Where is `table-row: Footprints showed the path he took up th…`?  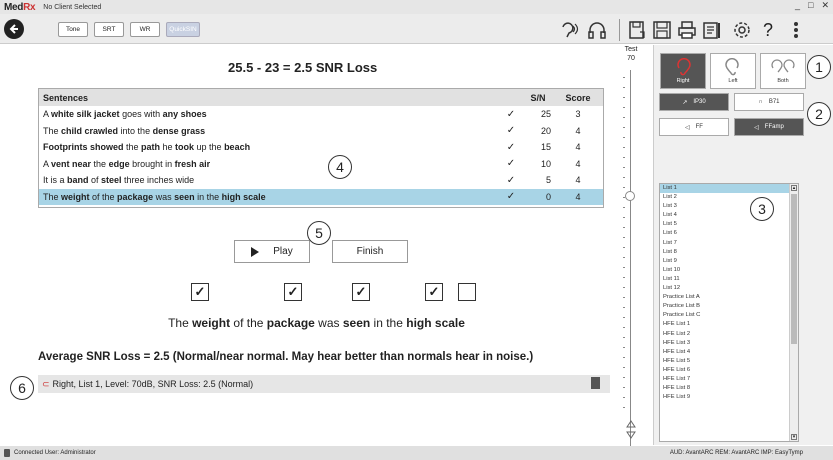 table-row: Footprints showed the path he took up th… is located at coordinates (321, 147).